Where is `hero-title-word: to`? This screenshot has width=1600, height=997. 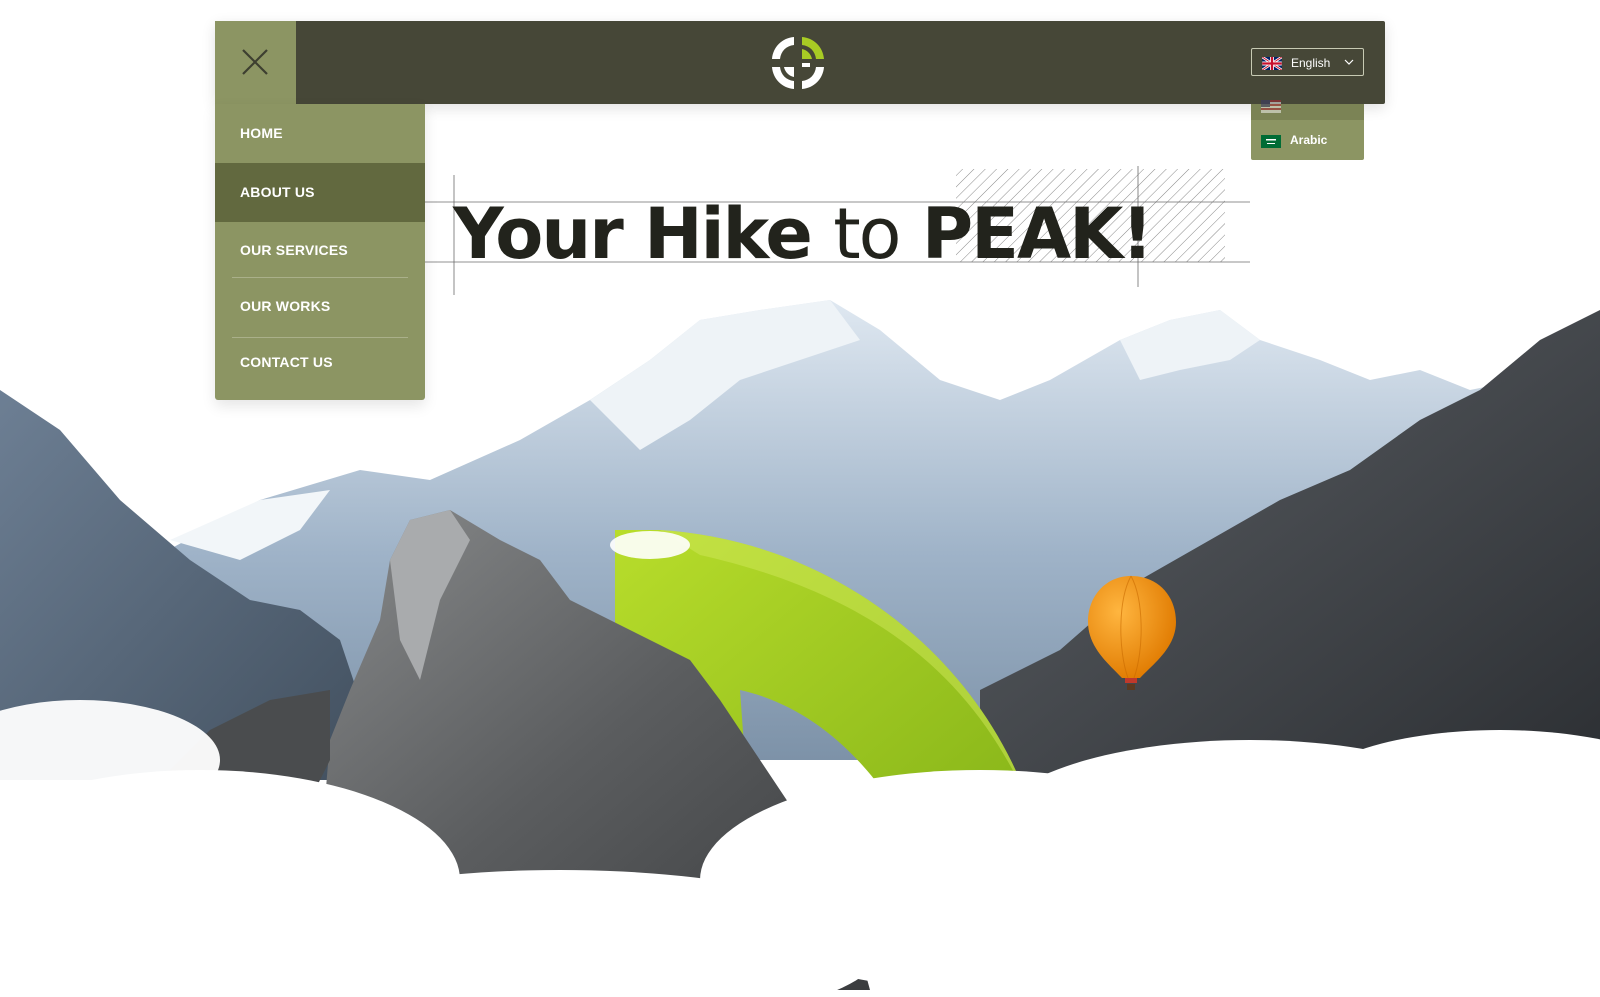 hero-title-word: to is located at coordinates (867, 234).